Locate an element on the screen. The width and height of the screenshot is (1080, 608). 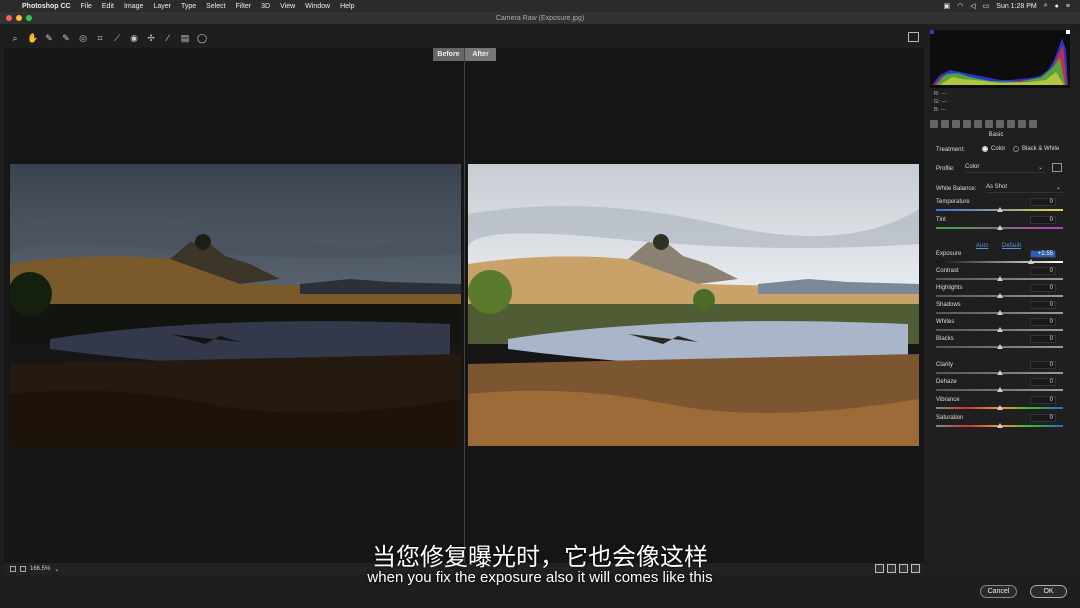
default-link: Default is located at coordinates (1011, 246).